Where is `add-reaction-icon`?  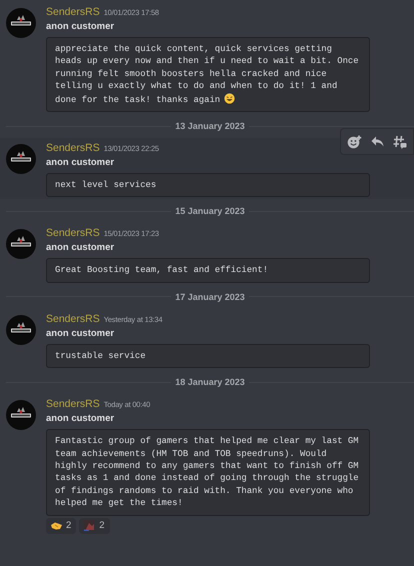
add-reaction-icon is located at coordinates (354, 141).